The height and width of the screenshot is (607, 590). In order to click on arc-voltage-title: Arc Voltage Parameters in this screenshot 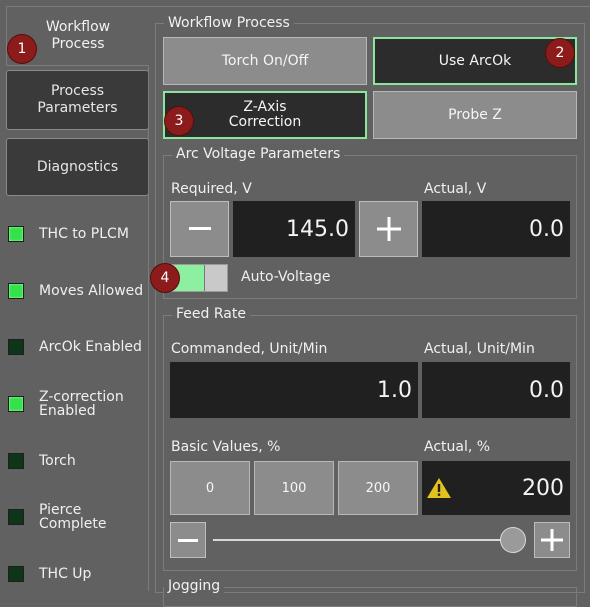, I will do `click(258, 154)`.